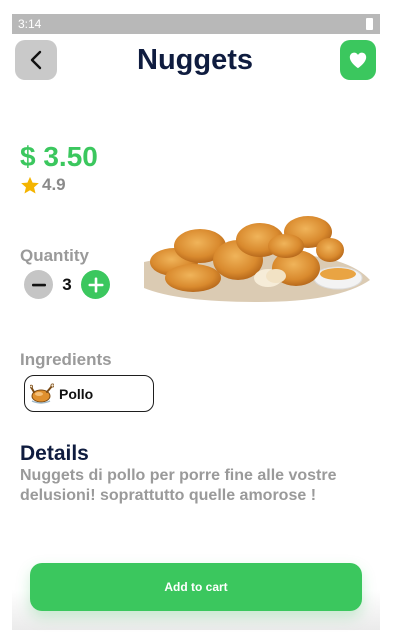  What do you see at coordinates (30, 185) in the screenshot?
I see `star-icon` at bounding box center [30, 185].